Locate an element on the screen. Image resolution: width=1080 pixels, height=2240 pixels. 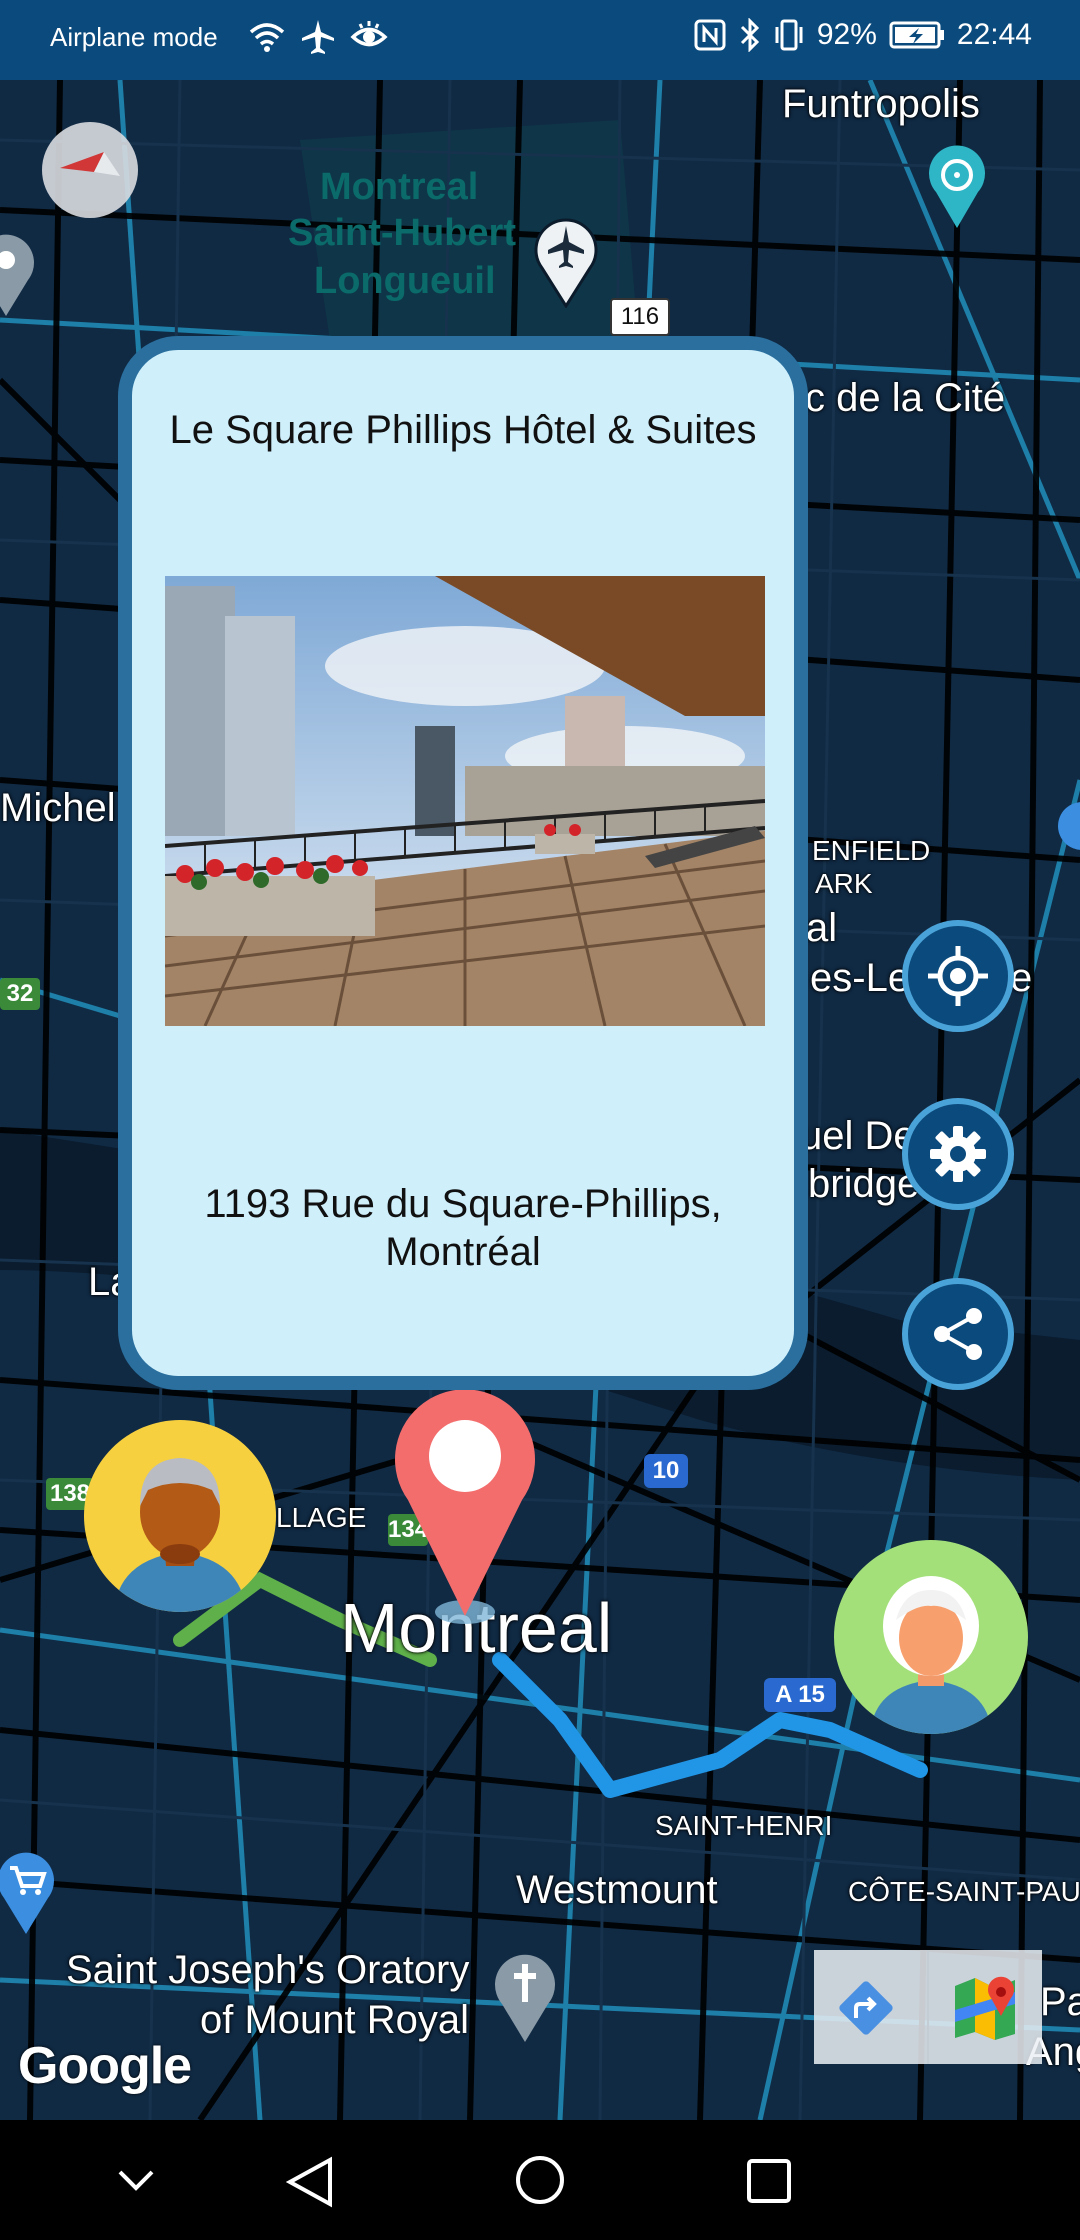
road-shield-10: 10 is located at coordinates (666, 1471).